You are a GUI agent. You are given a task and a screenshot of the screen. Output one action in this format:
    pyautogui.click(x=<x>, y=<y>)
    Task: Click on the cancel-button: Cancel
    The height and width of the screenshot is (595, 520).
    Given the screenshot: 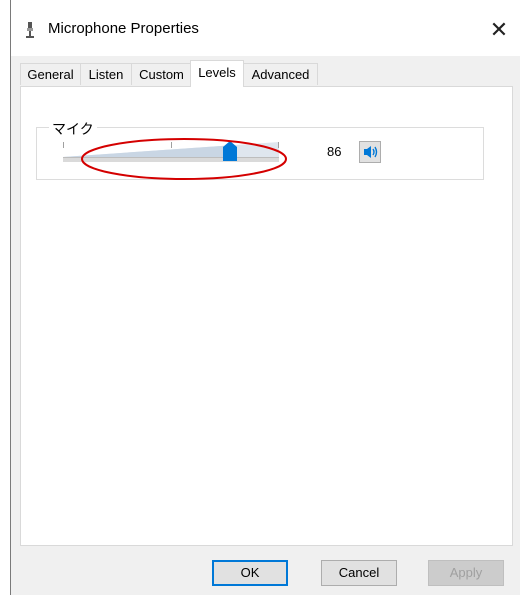 What is the action you would take?
    pyautogui.click(x=359, y=573)
    